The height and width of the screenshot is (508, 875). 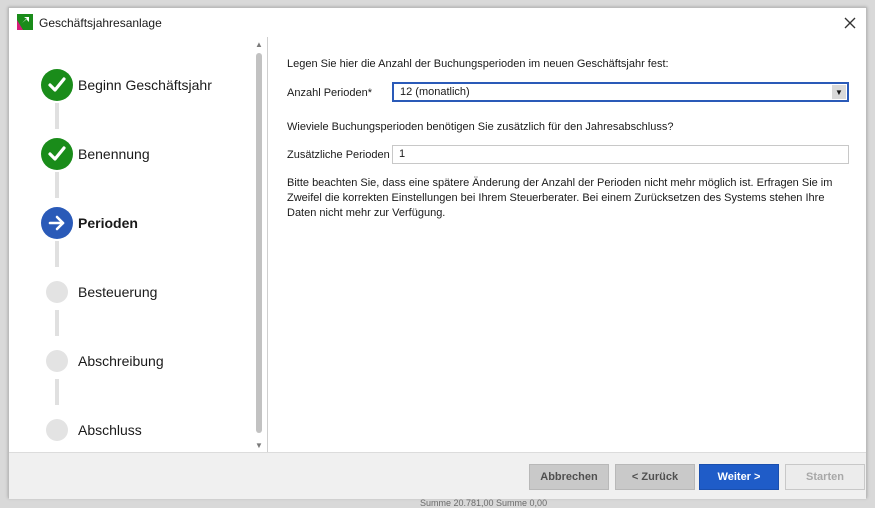 What do you see at coordinates (435, 92) in the screenshot?
I see `periods-select-value: 12 (monatlich)` at bounding box center [435, 92].